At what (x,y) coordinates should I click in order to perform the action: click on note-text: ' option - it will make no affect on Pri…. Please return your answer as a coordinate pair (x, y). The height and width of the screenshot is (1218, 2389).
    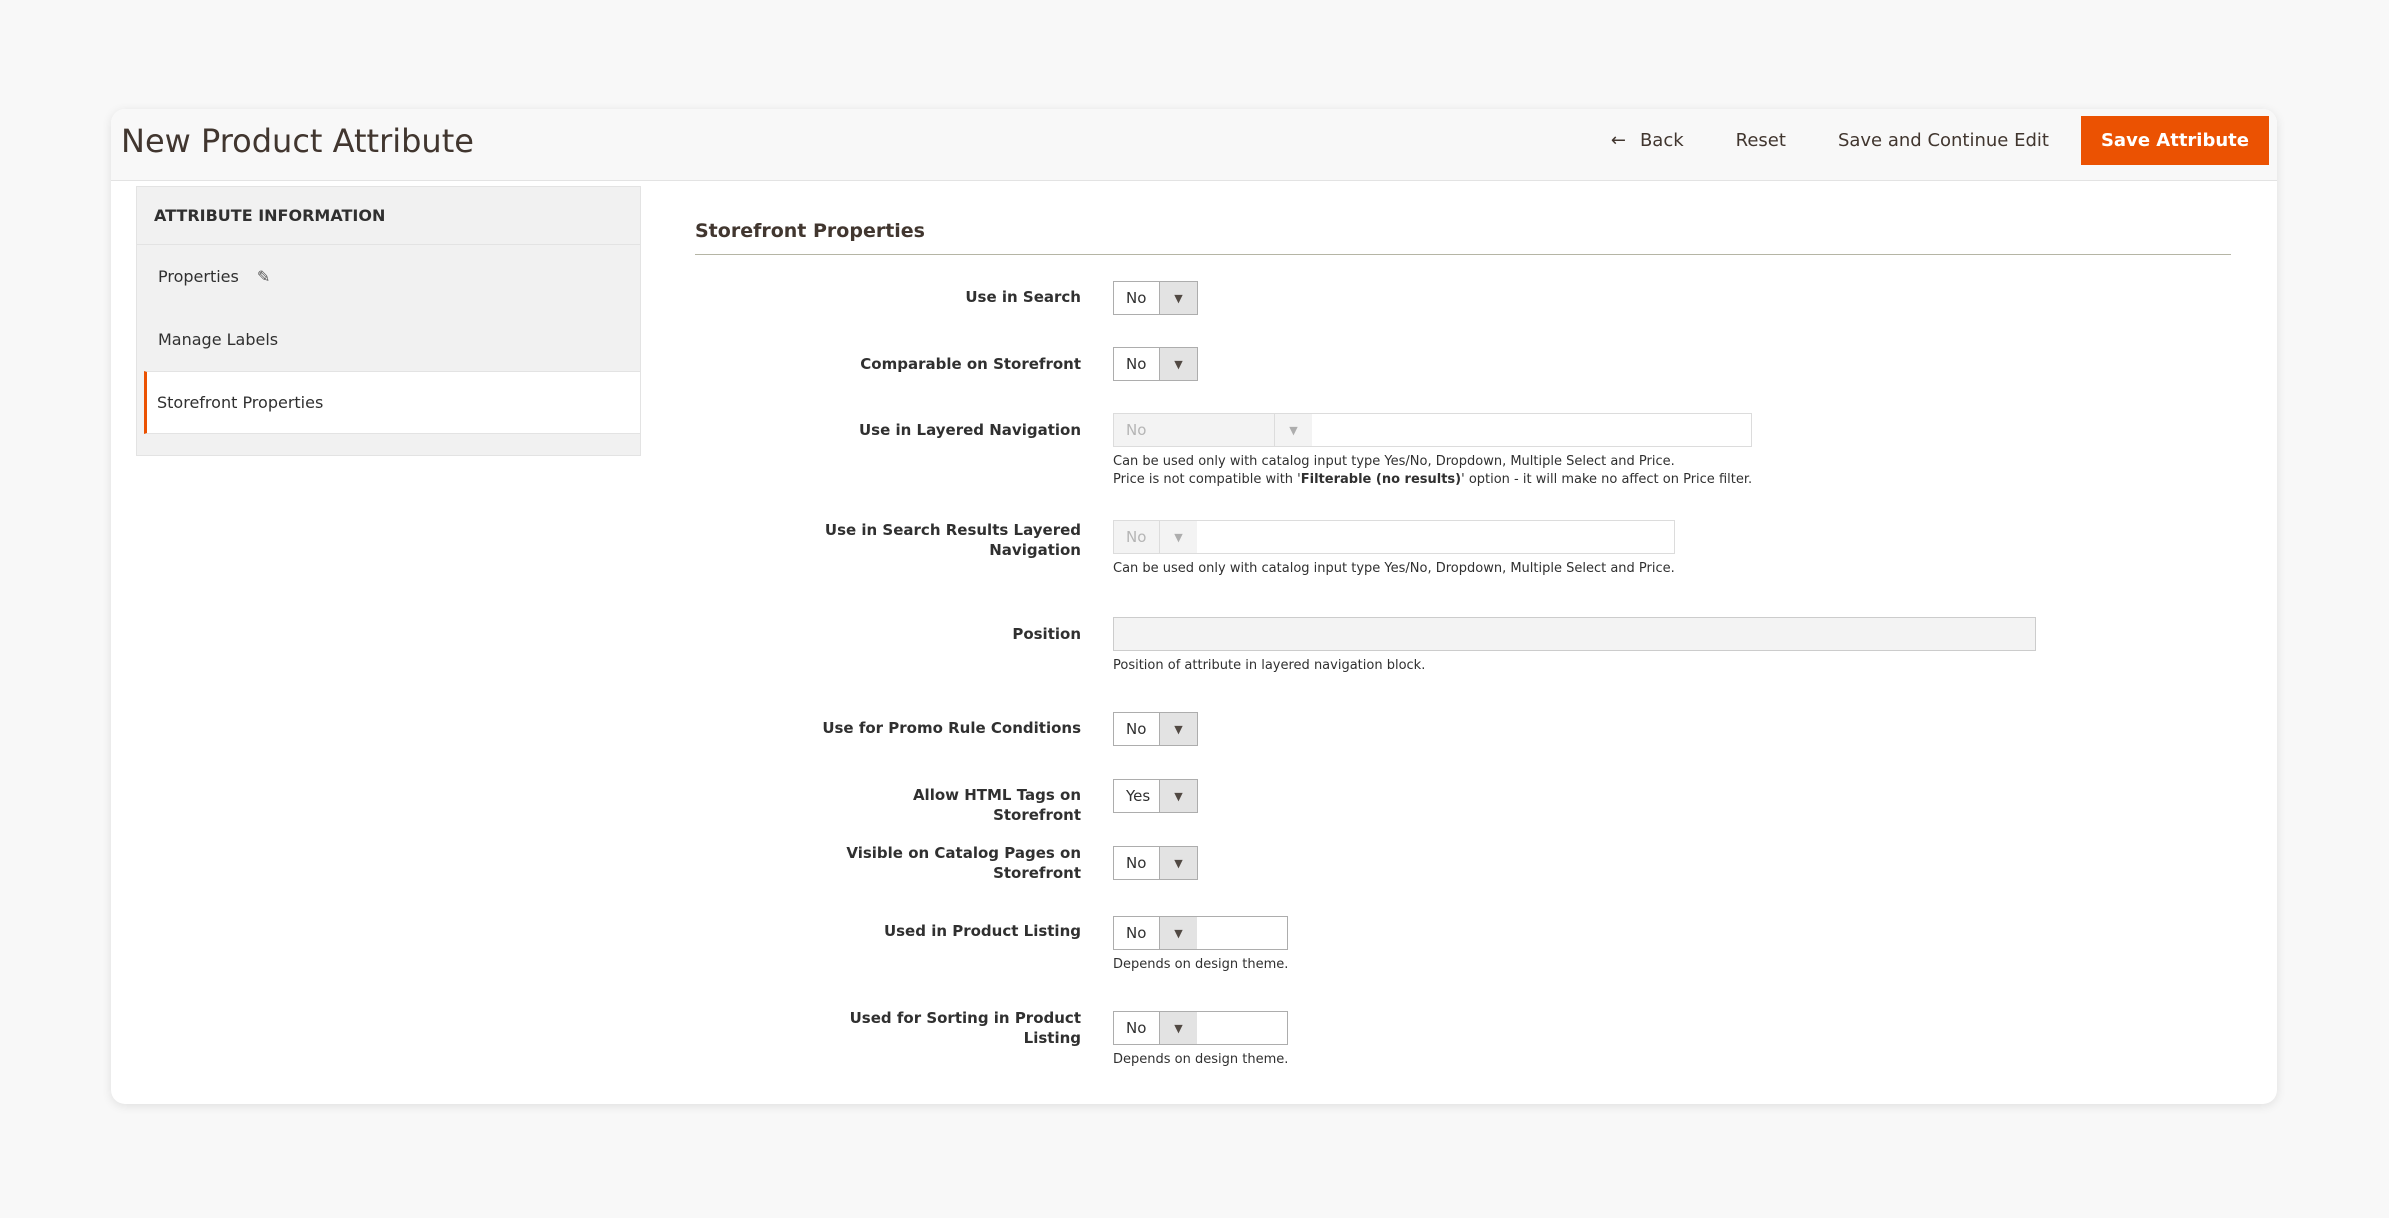
    Looking at the image, I should click on (1607, 479).